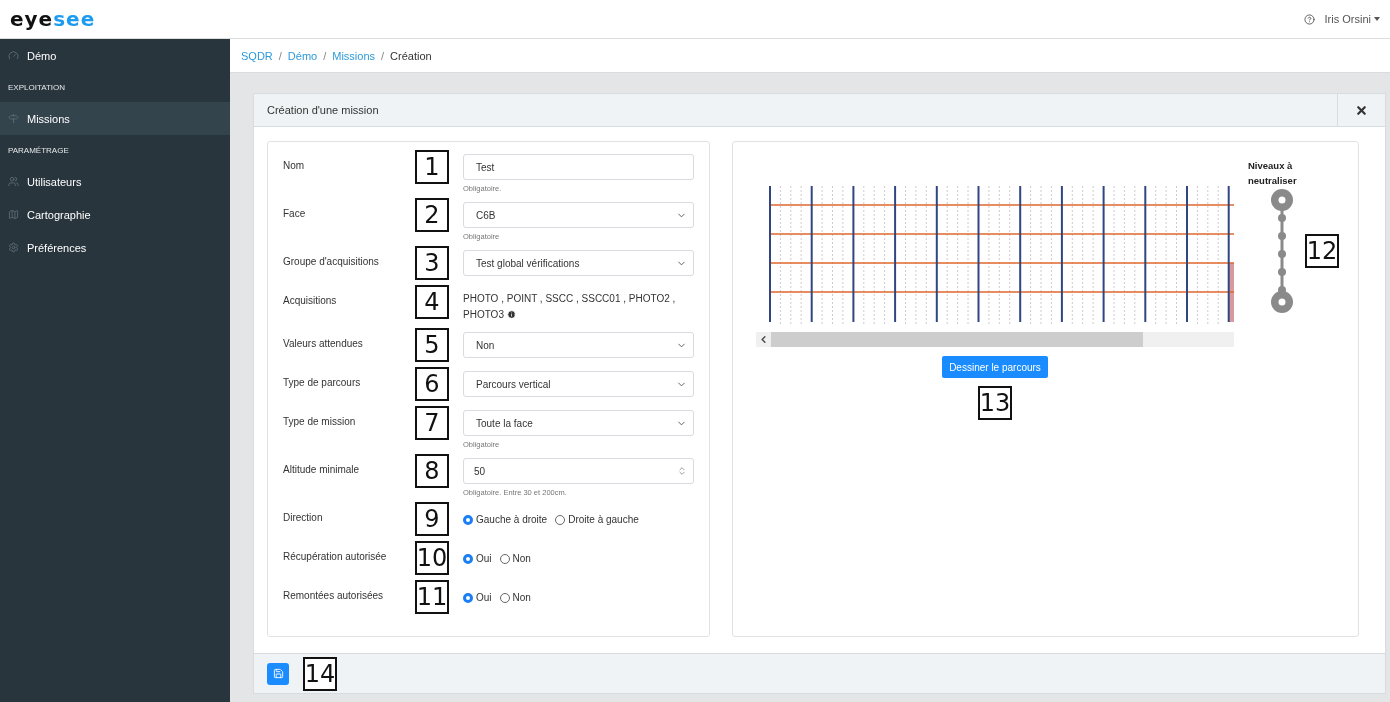 This screenshot has height=702, width=1390. Describe the element at coordinates (578, 263) in the screenshot. I see `select-field: Test global vérifications` at that location.